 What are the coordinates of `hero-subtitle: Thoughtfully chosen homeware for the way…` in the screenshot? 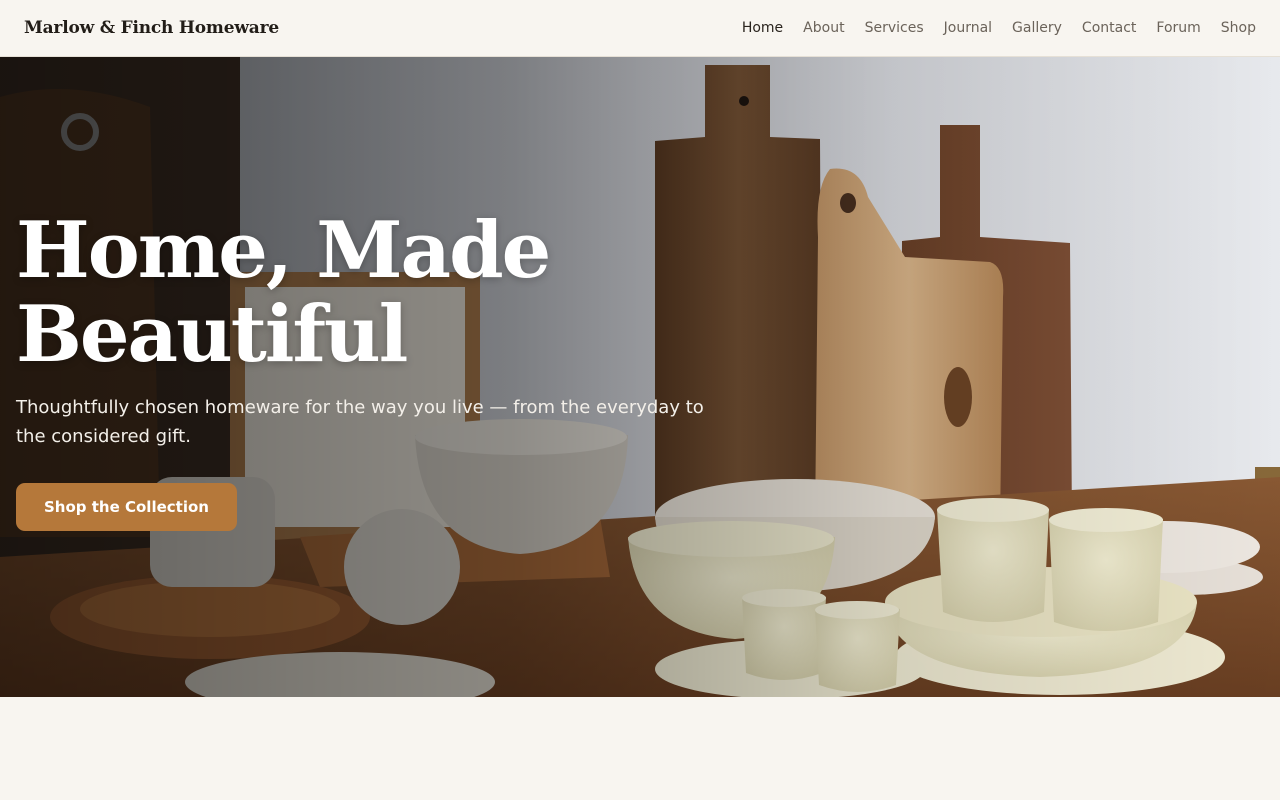 It's located at (360, 422).